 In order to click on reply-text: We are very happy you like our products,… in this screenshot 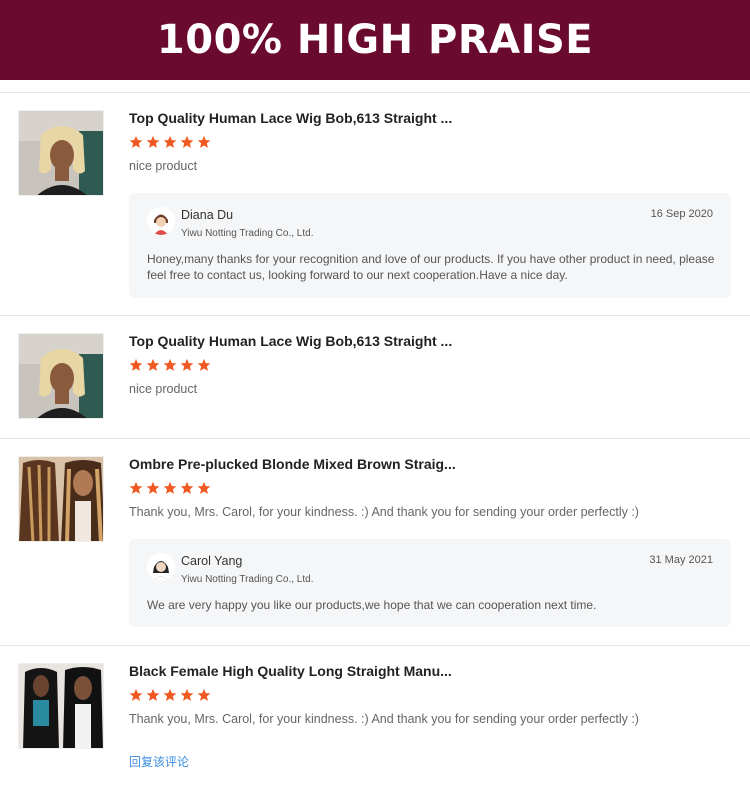, I will do `click(372, 605)`.